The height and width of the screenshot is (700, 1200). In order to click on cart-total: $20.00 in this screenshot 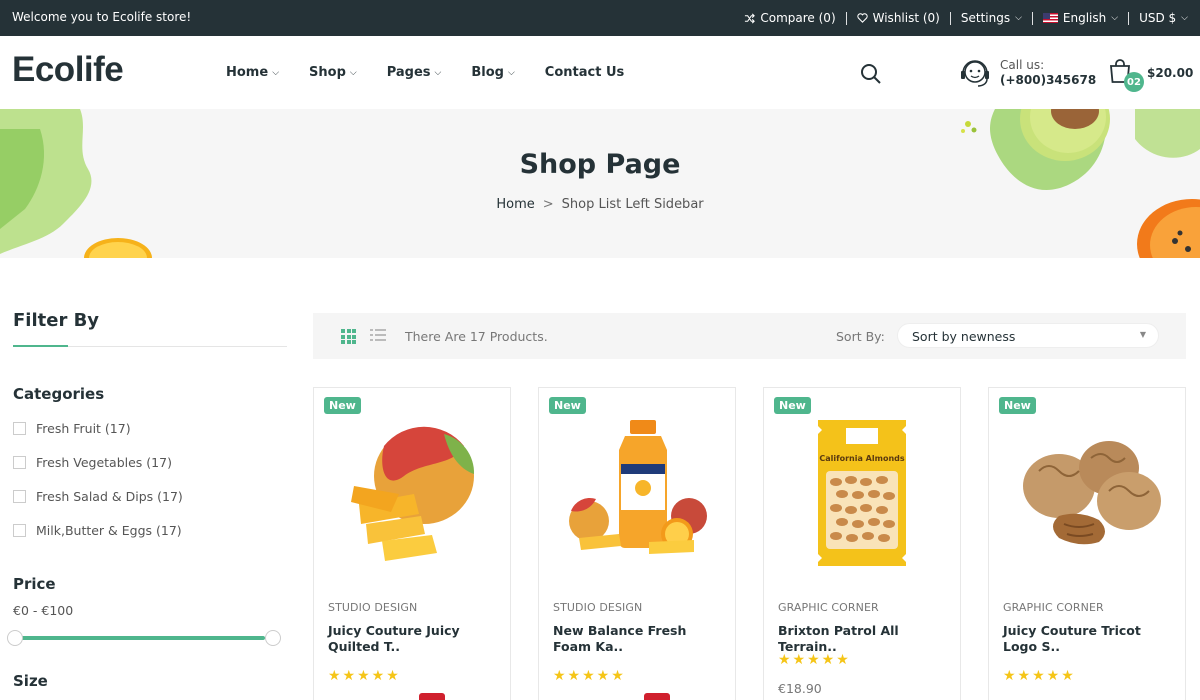, I will do `click(1170, 73)`.